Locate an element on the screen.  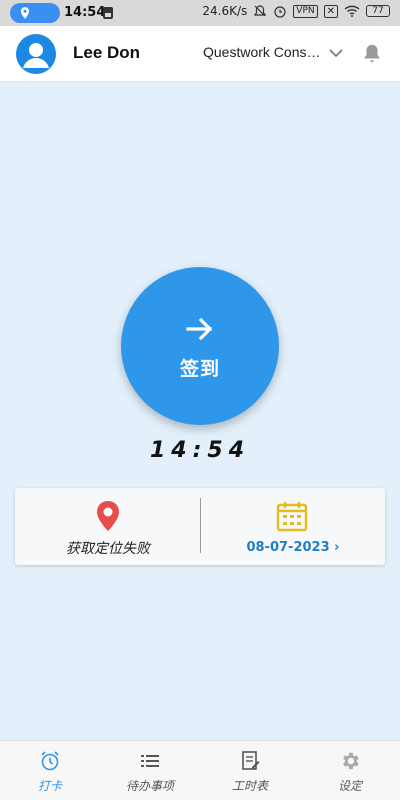
nav-item-settings: 设定 is located at coordinates (350, 770).